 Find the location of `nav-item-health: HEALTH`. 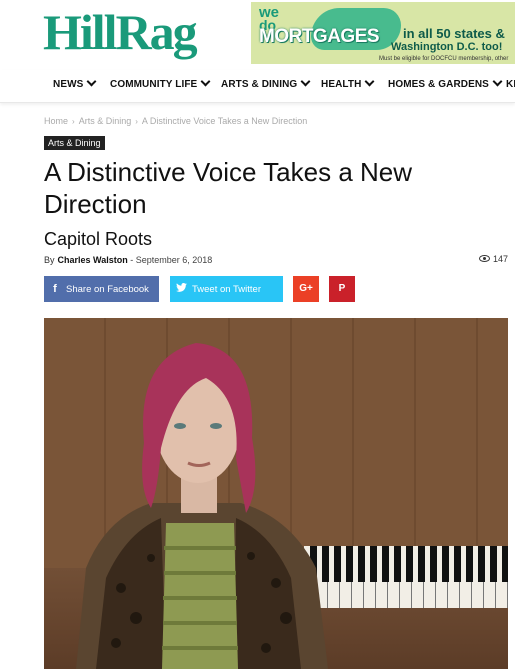

nav-item-health: HEALTH is located at coordinates (348, 83).